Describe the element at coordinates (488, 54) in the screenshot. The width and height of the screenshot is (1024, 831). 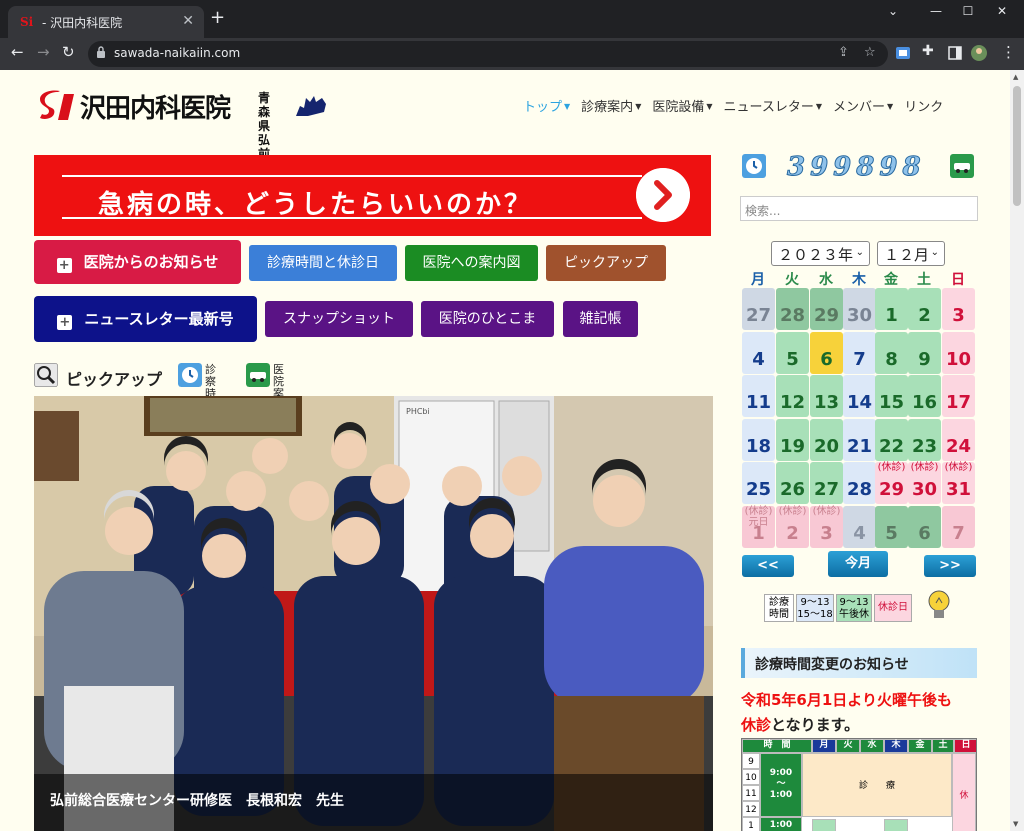
I see `address-bar: sawada-naikaiin.com ⇪ ☆` at that location.